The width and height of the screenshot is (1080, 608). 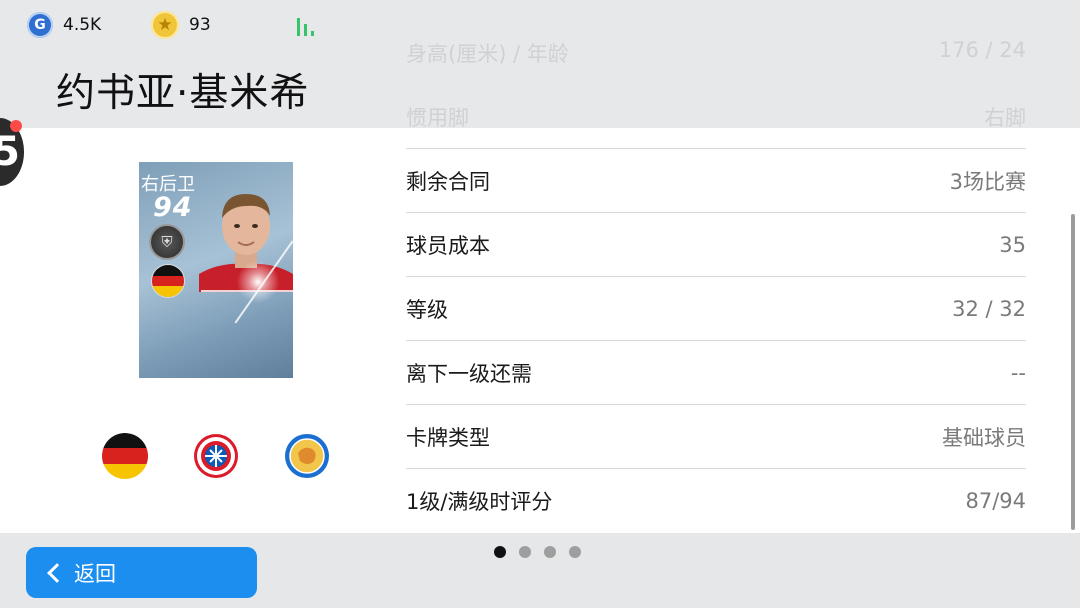 I want to click on stat-row-next-level: 离下一级还需 --, so click(x=716, y=372).